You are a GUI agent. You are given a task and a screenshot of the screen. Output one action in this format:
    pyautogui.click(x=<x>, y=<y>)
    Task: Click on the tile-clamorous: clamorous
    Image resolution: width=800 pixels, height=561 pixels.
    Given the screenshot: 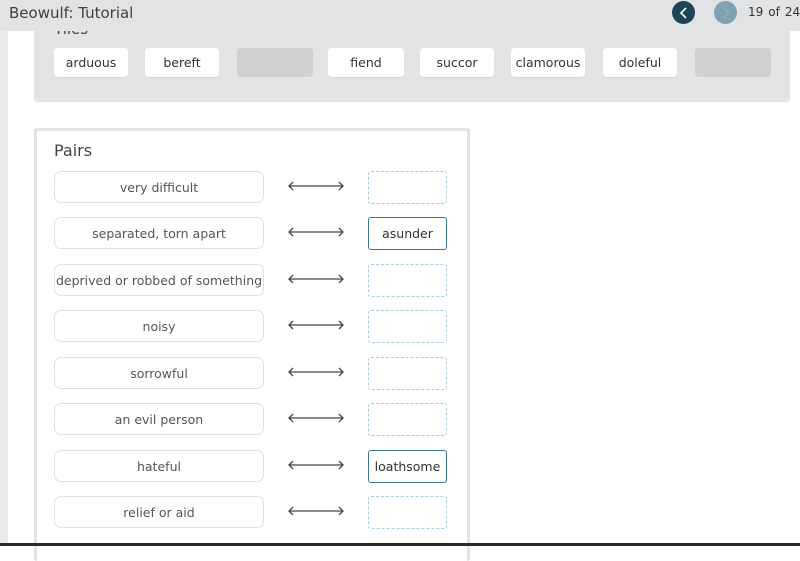 What is the action you would take?
    pyautogui.click(x=548, y=62)
    